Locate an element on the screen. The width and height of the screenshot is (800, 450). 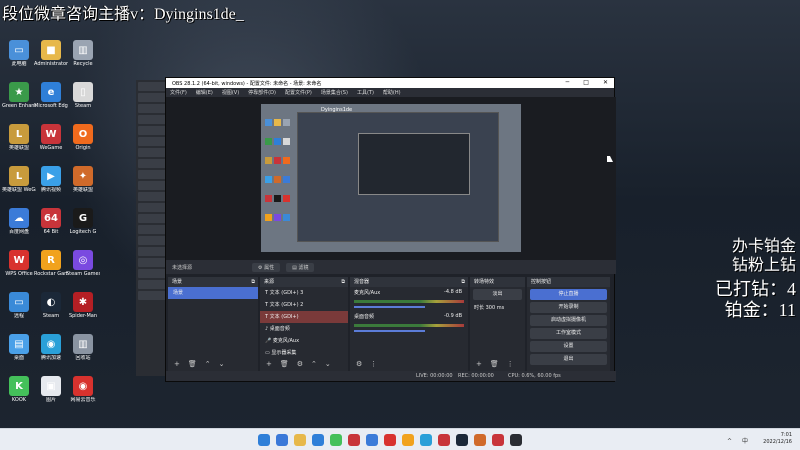
maximize-icon: □ is located at coordinates (586, 83).